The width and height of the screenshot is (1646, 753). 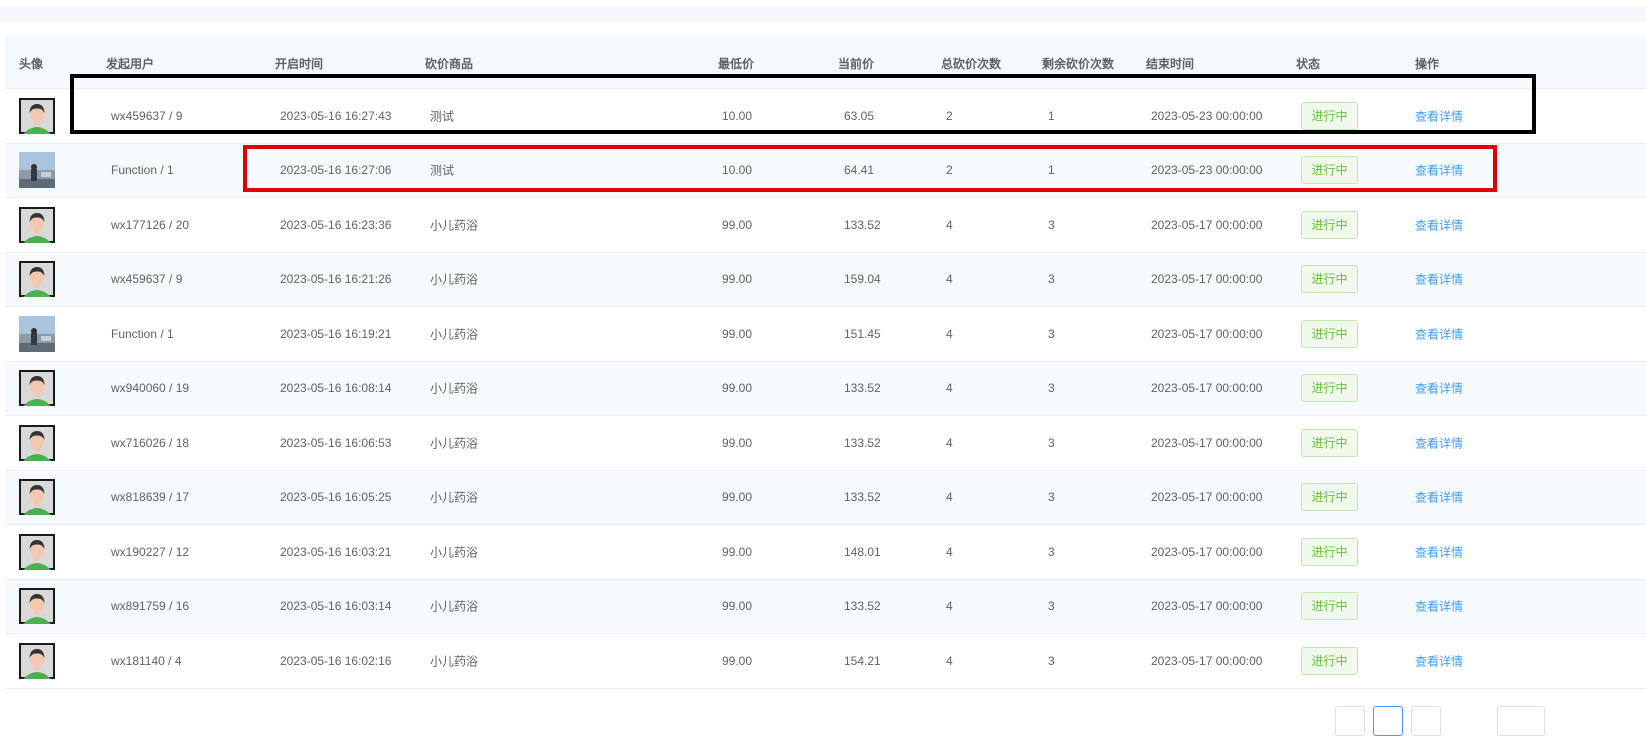 What do you see at coordinates (336, 333) in the screenshot?
I see `cell-start-time: 2023-05-16 16:19:21` at bounding box center [336, 333].